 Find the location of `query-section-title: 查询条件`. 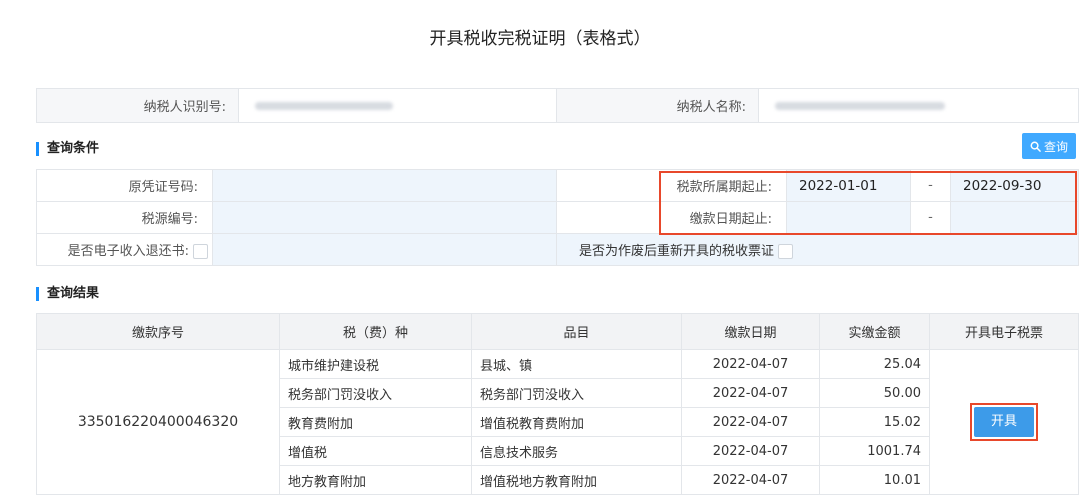

query-section-title: 查询条件 is located at coordinates (67, 149).